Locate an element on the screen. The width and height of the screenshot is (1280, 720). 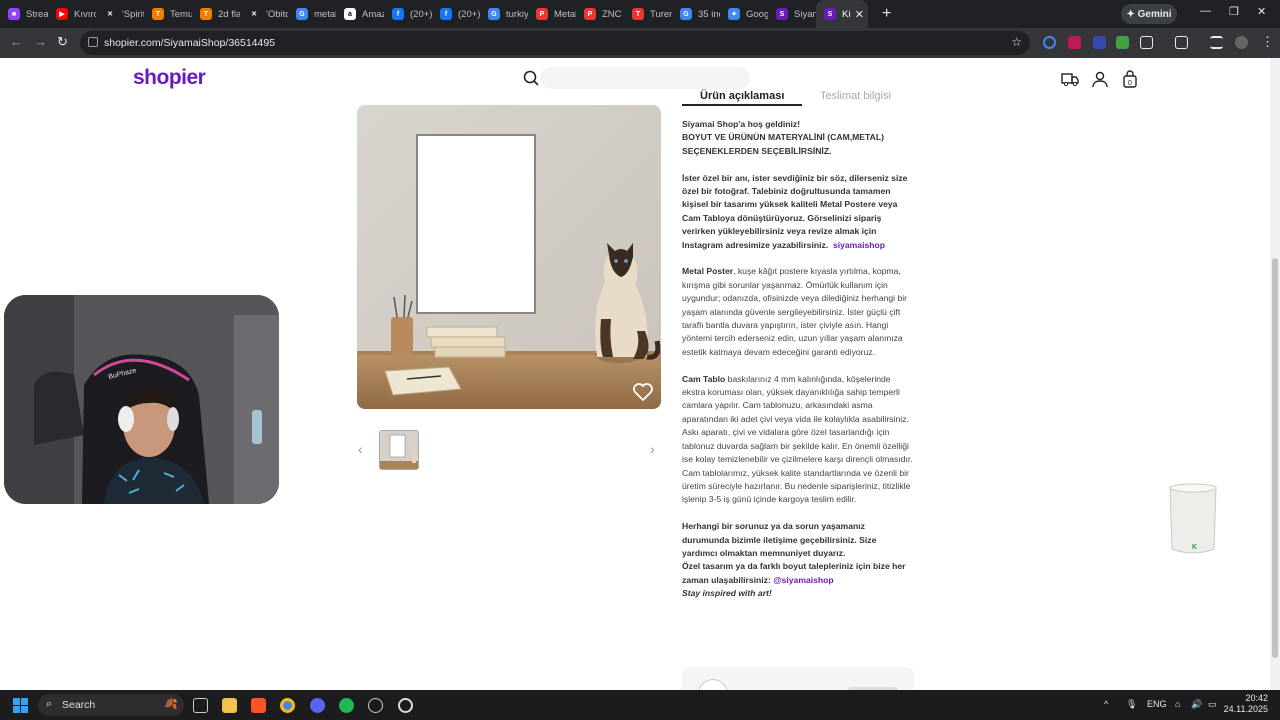
minimize-button: — is located at coordinates (1205, 11).